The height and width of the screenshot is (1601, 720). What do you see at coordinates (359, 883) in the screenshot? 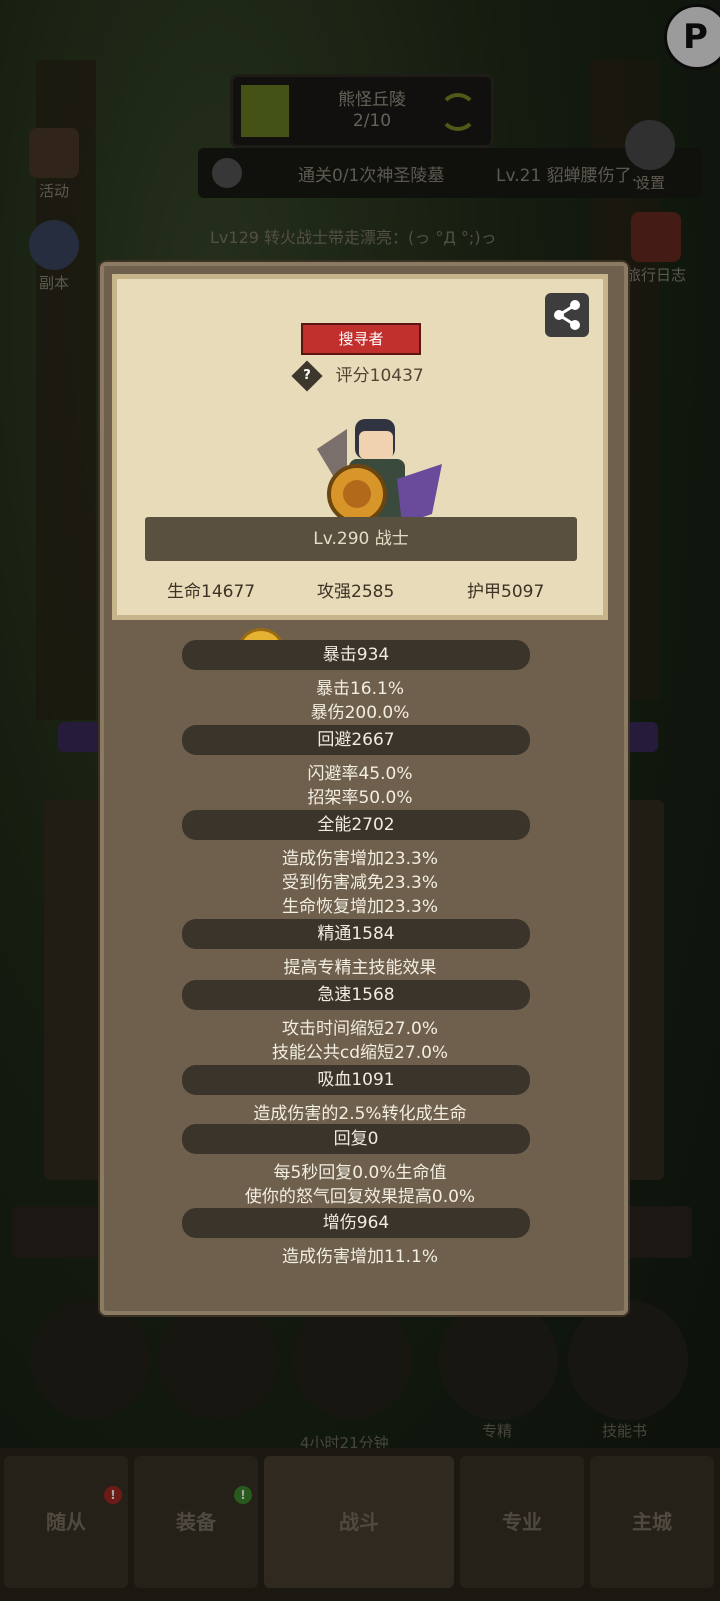
I see `stat-detail: 受到伤害减免23.3%` at bounding box center [359, 883].